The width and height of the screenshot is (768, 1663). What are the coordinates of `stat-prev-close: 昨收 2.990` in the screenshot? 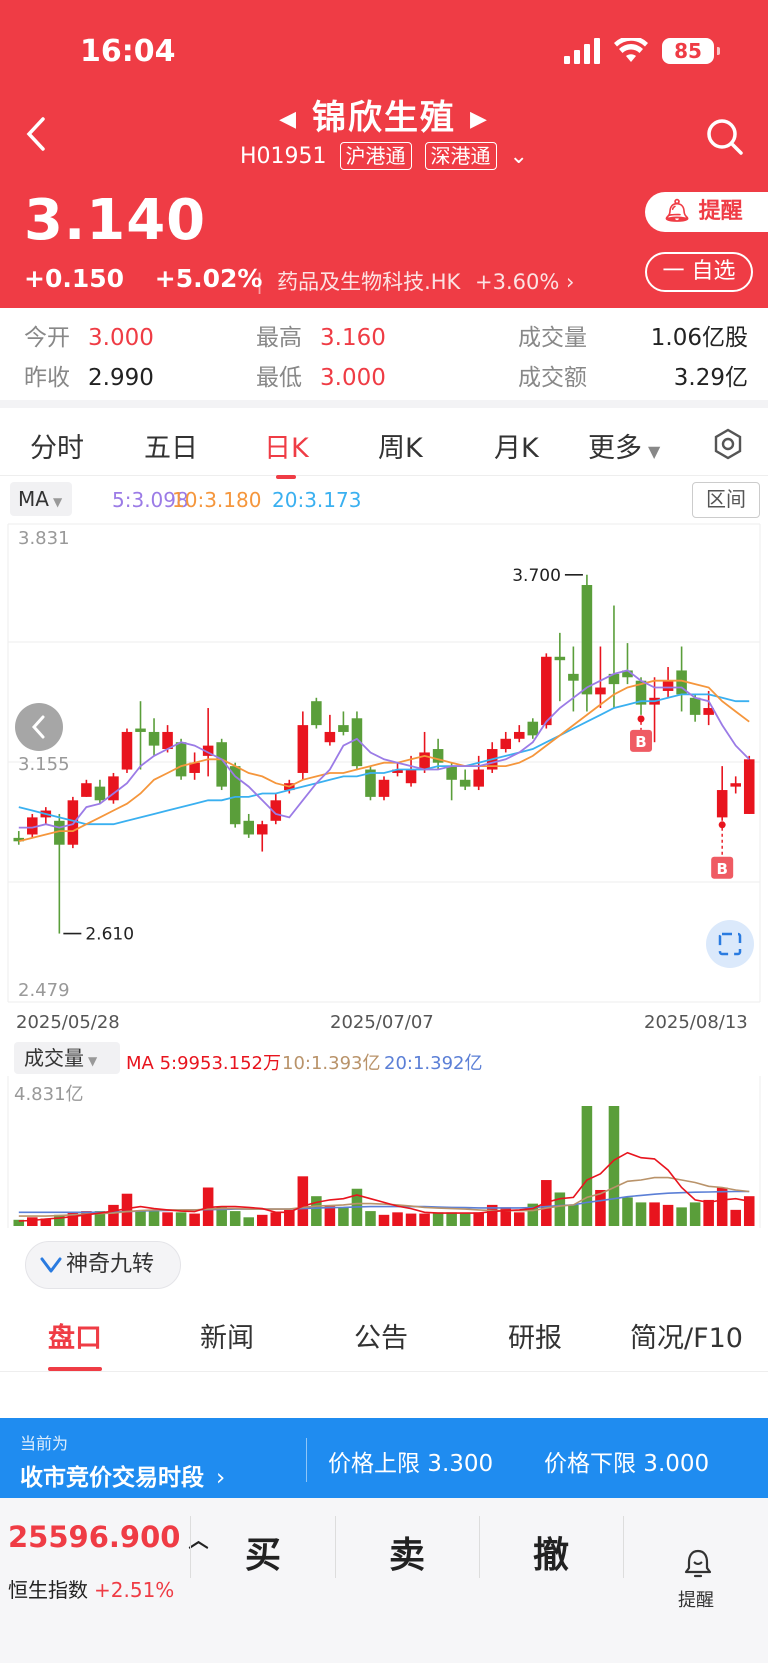 It's located at (89, 378).